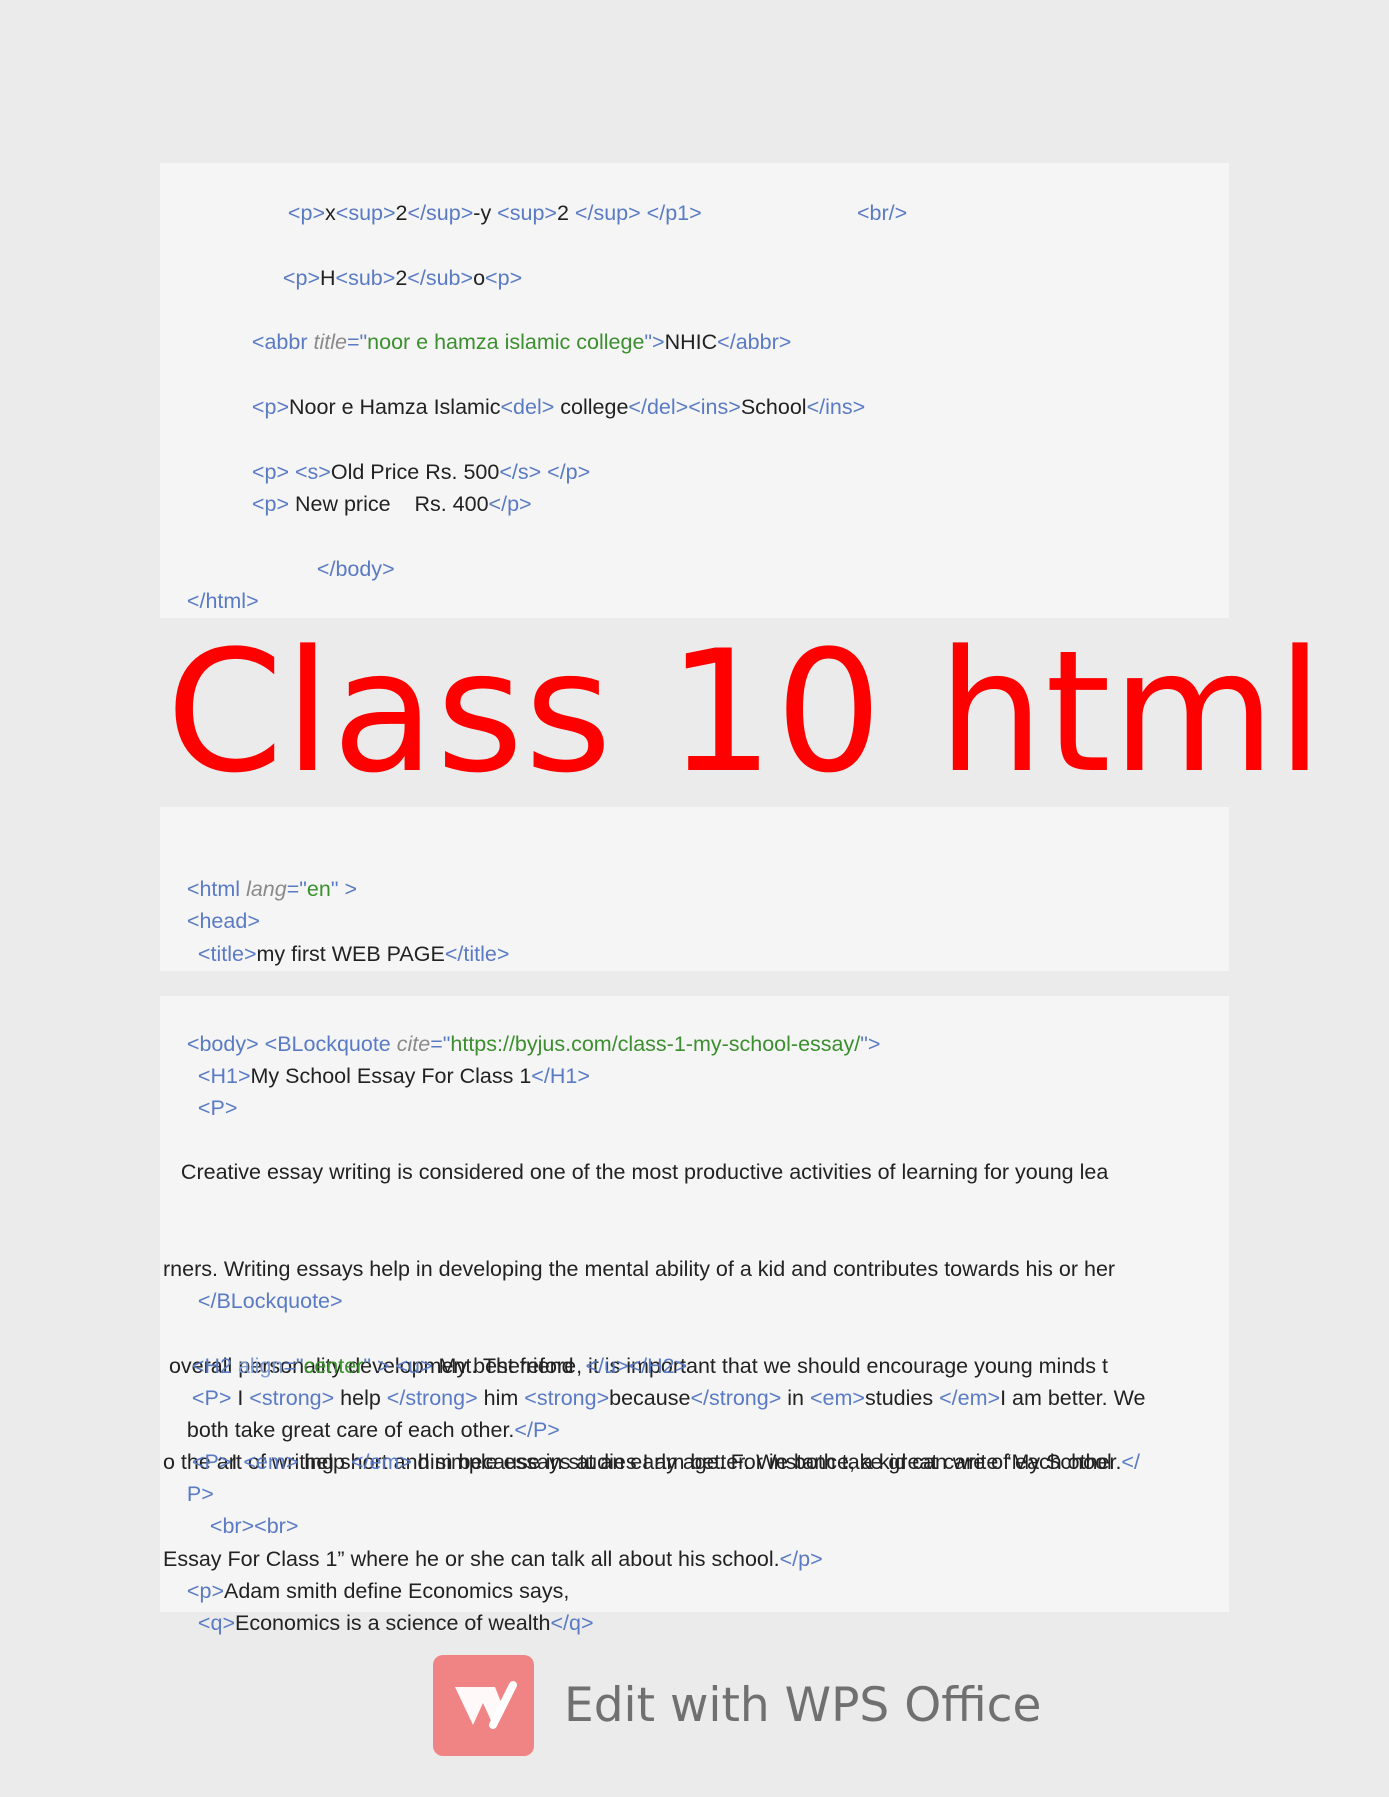  I want to click on page-title: Class 10 html, so click(745, 712).